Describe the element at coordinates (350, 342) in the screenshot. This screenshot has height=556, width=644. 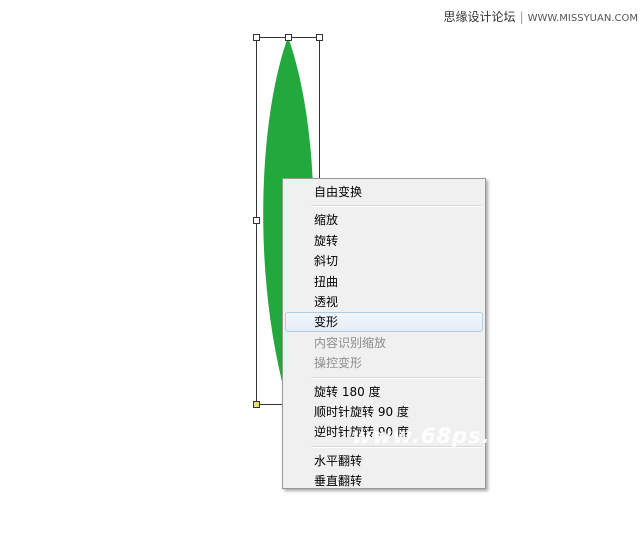
I see `menu-item: 内容识别缩放` at that location.